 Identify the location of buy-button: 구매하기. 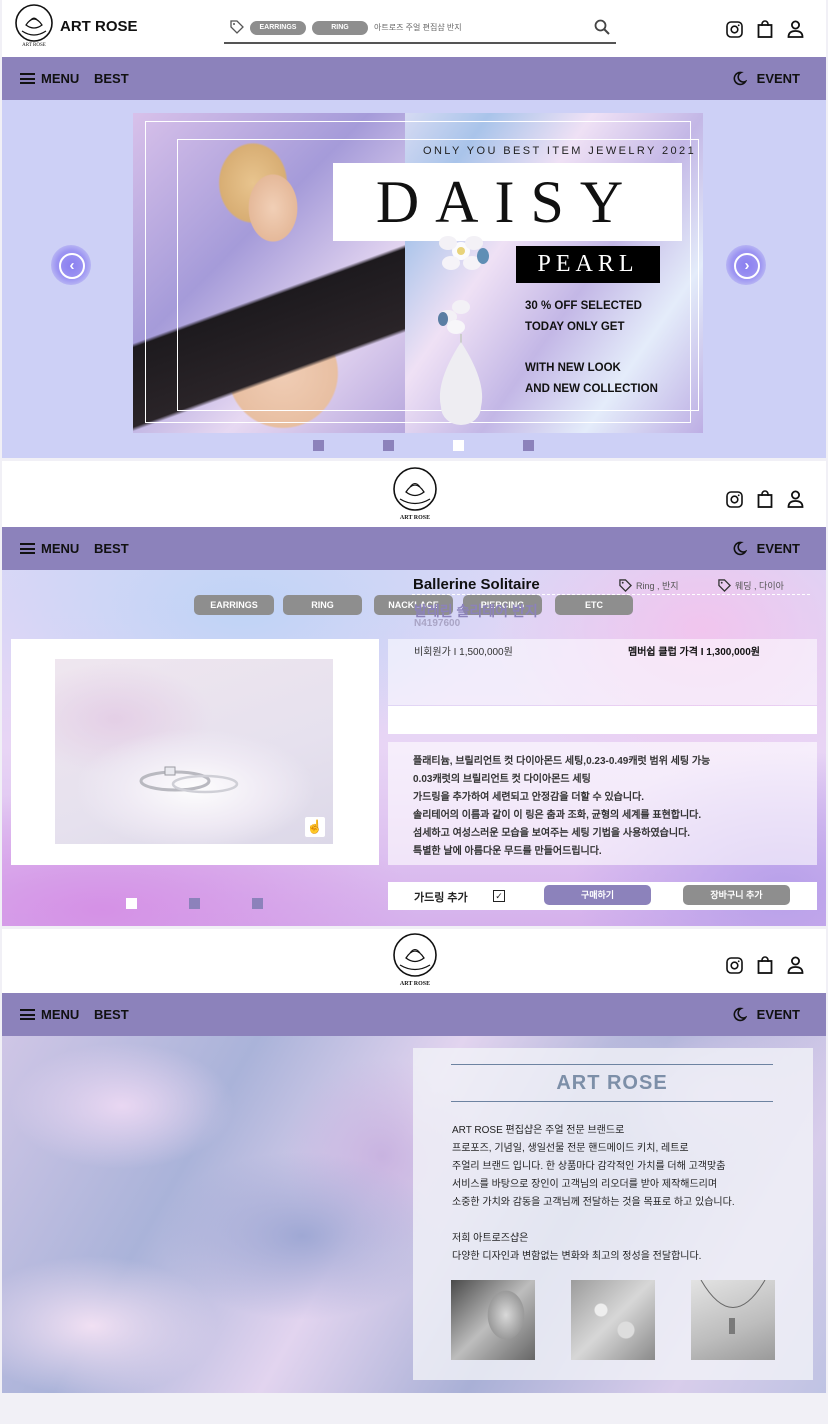
(597, 895).